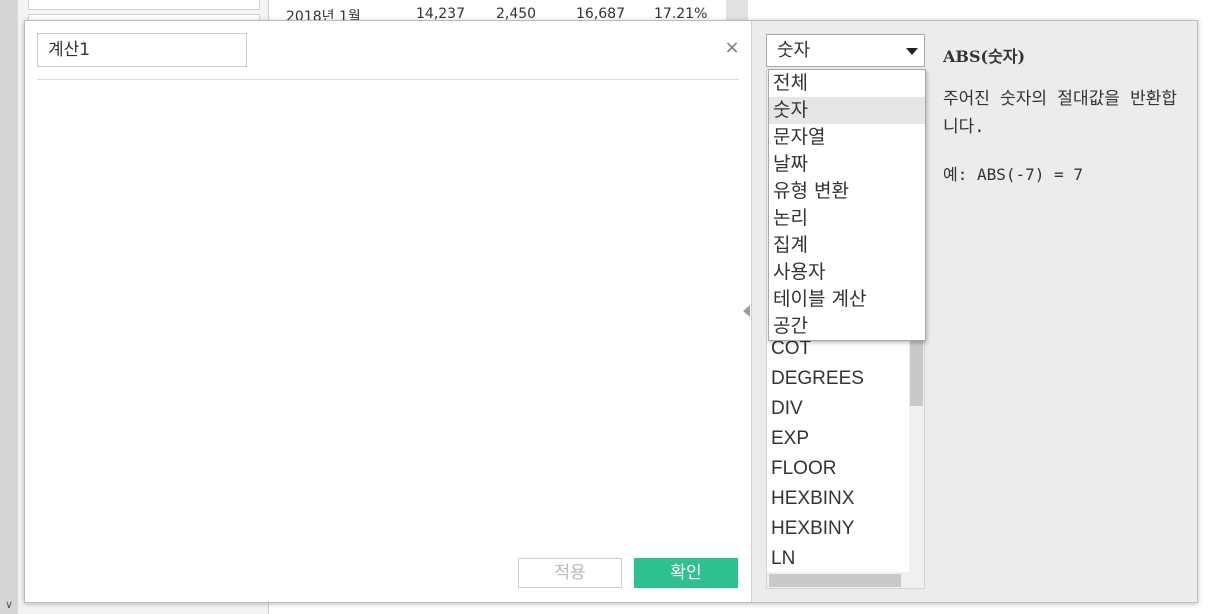 Image resolution: width=1223 pixels, height=614 pixels. I want to click on table-cell: 14,237, so click(440, 13).